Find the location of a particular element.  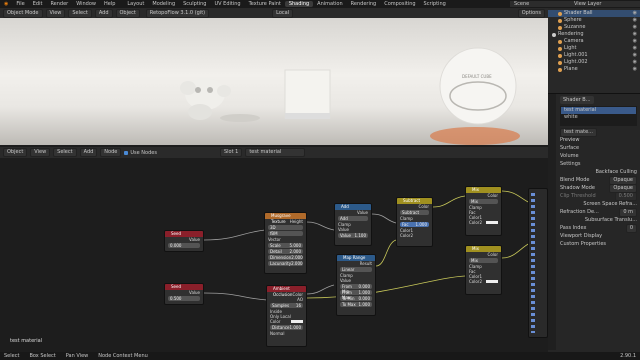

node-menu-view: View is located at coordinates (40, 152).